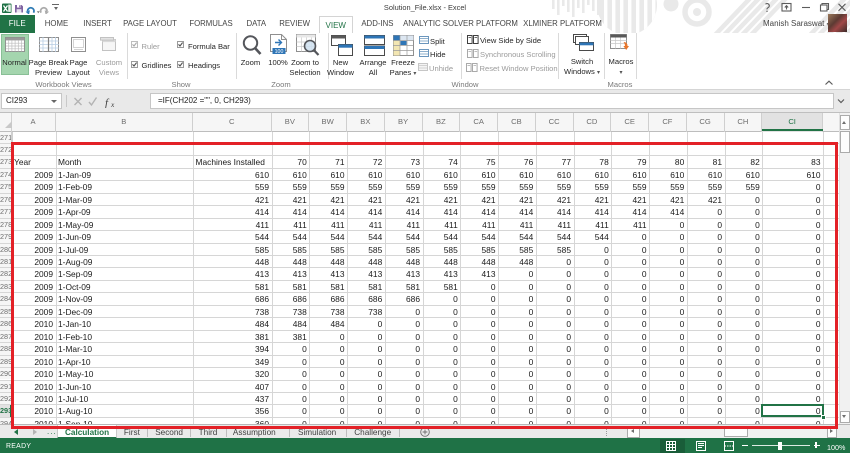 This screenshot has height=453, width=850. I want to click on svg-text: x, so click(112, 104).